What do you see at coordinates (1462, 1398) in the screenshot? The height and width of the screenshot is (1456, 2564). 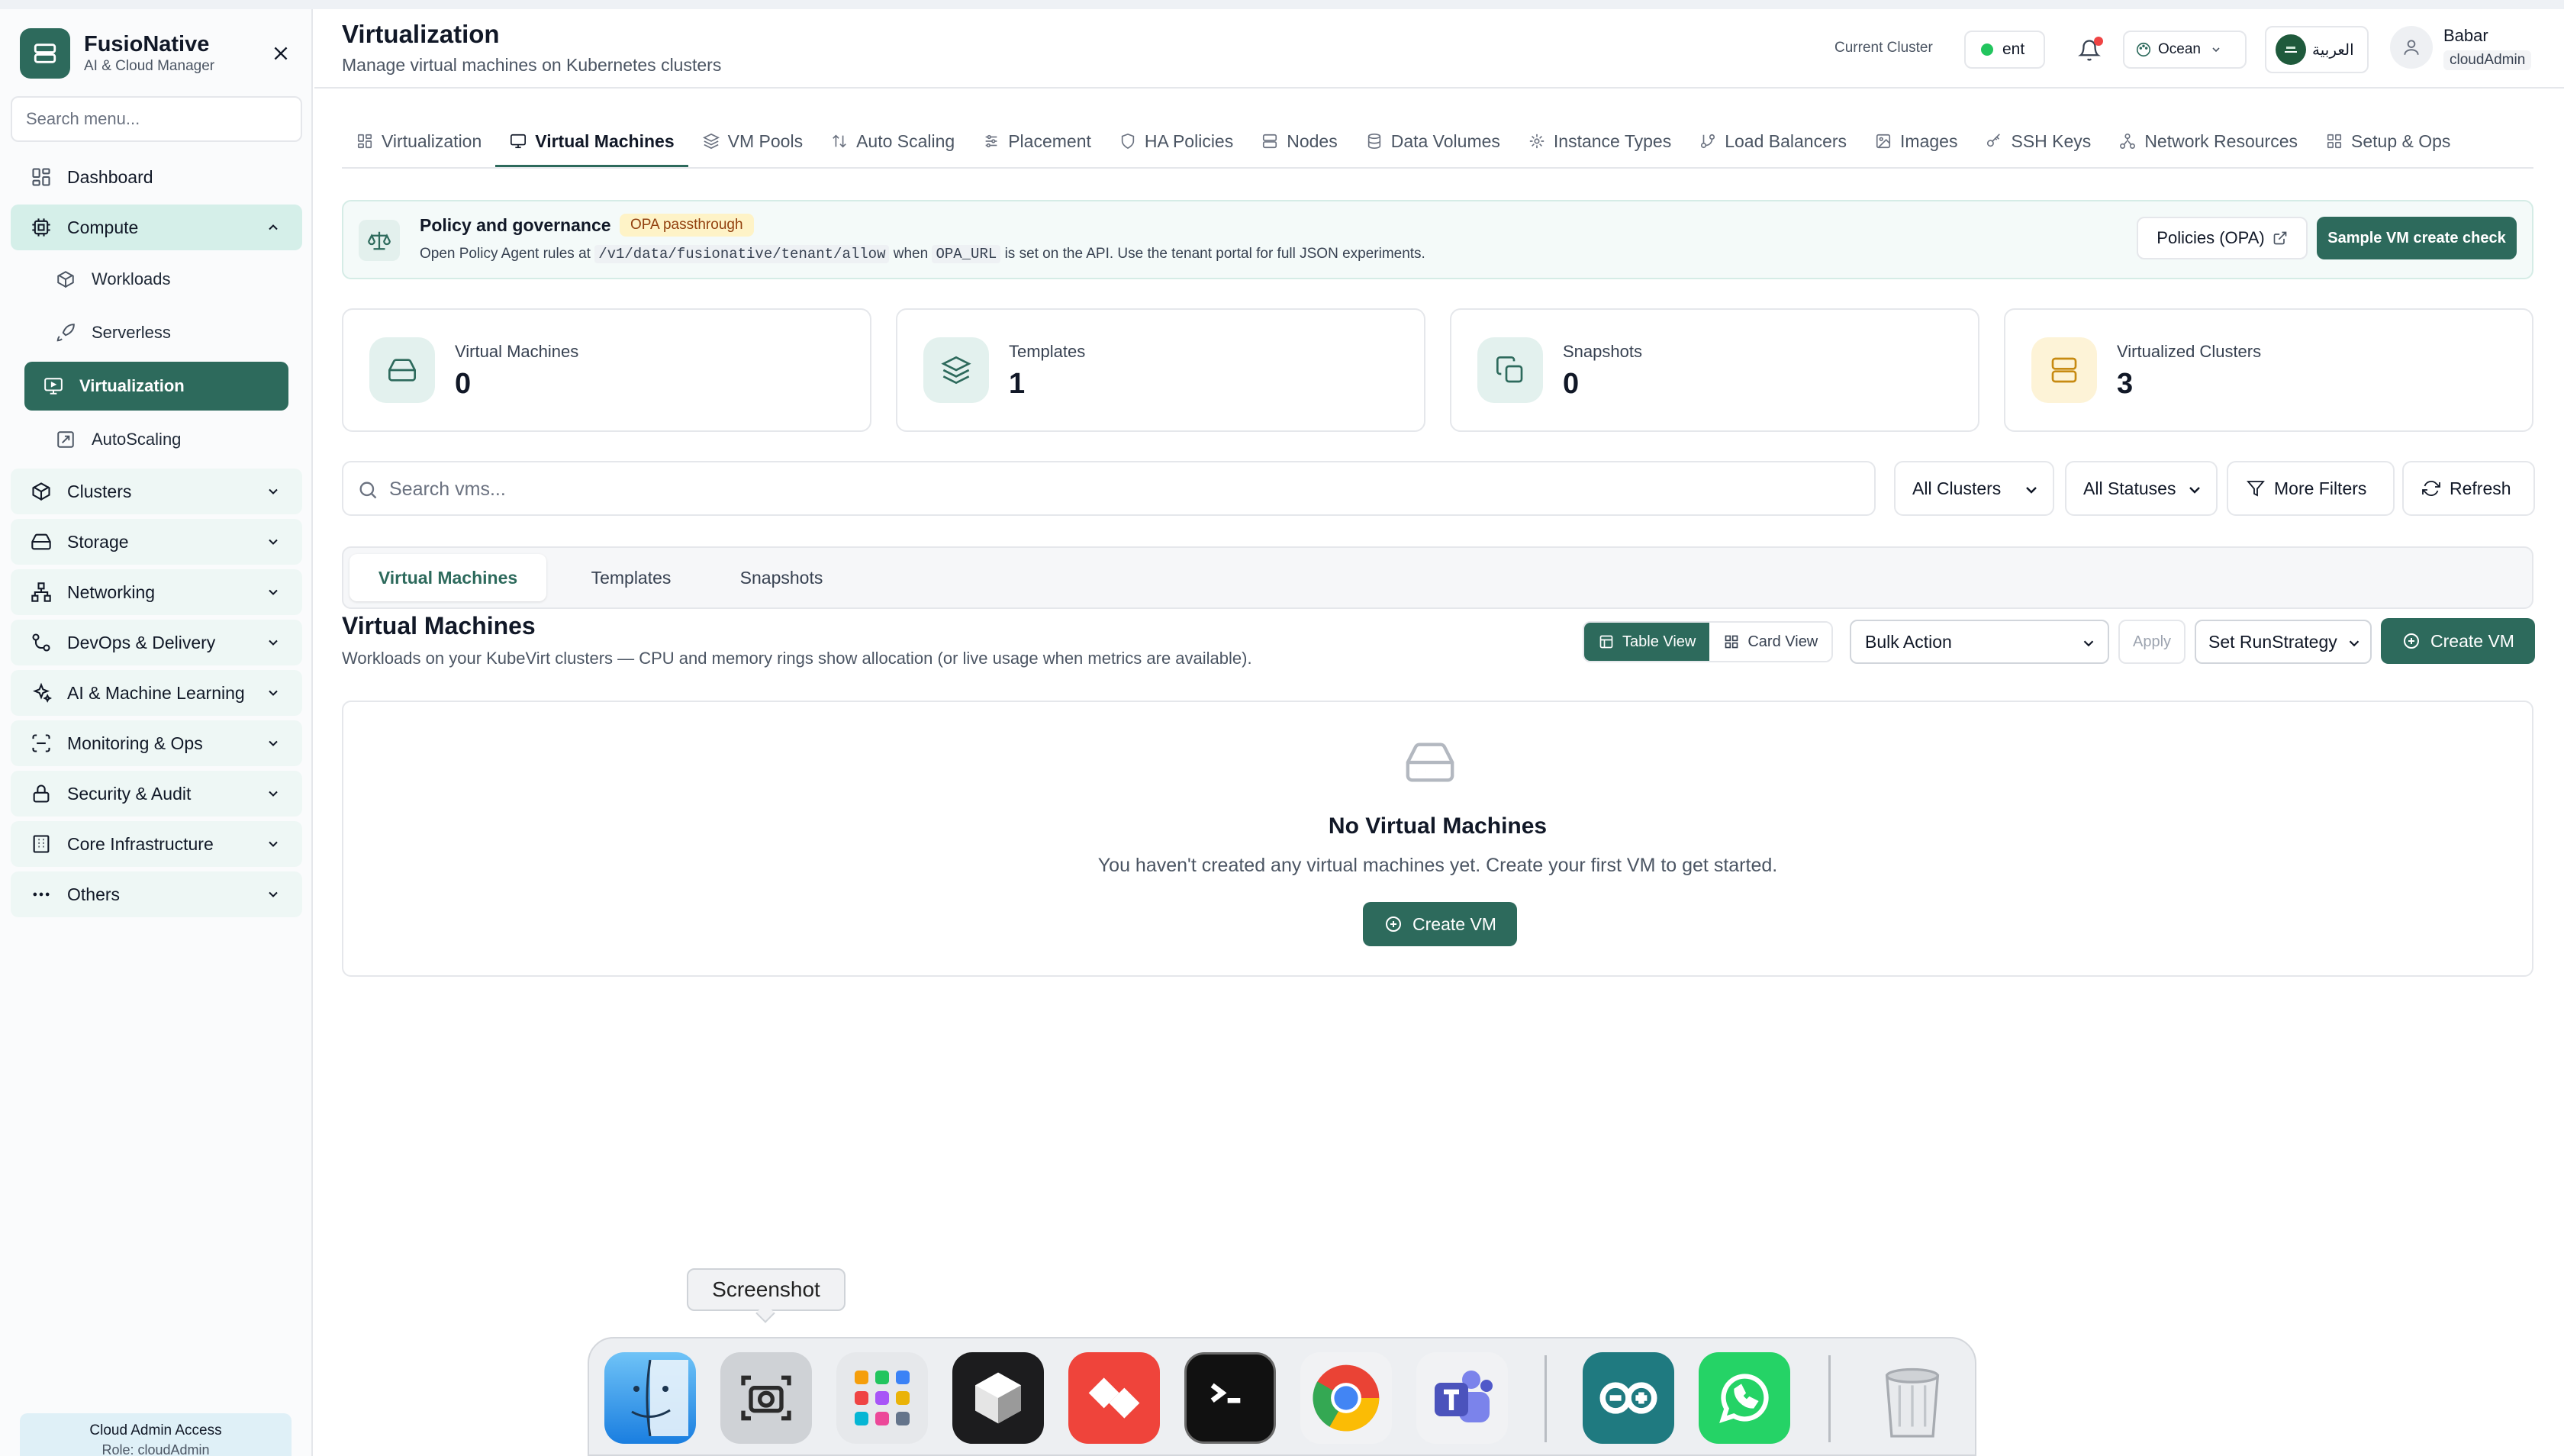 I see `teams-icon` at bounding box center [1462, 1398].